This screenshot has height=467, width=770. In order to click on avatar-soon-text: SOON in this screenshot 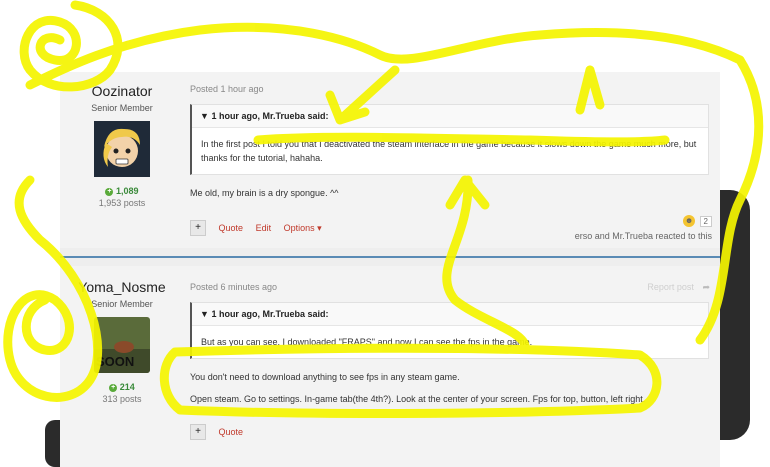, I will do `click(115, 361)`.